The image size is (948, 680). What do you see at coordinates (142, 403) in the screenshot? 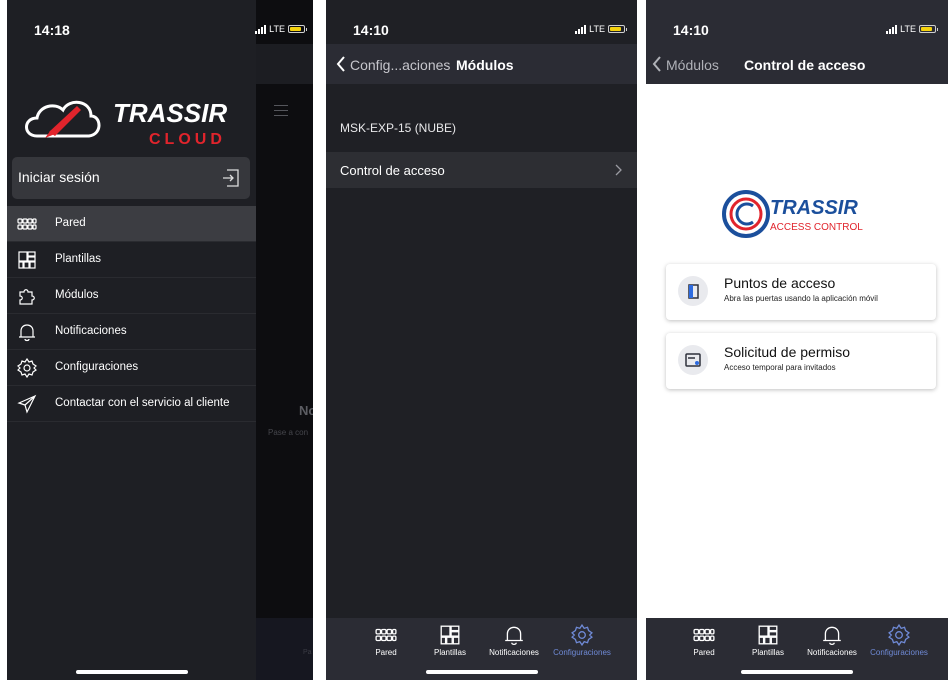
I see `menu-item-label: Contactar con el servicio al cliente` at bounding box center [142, 403].